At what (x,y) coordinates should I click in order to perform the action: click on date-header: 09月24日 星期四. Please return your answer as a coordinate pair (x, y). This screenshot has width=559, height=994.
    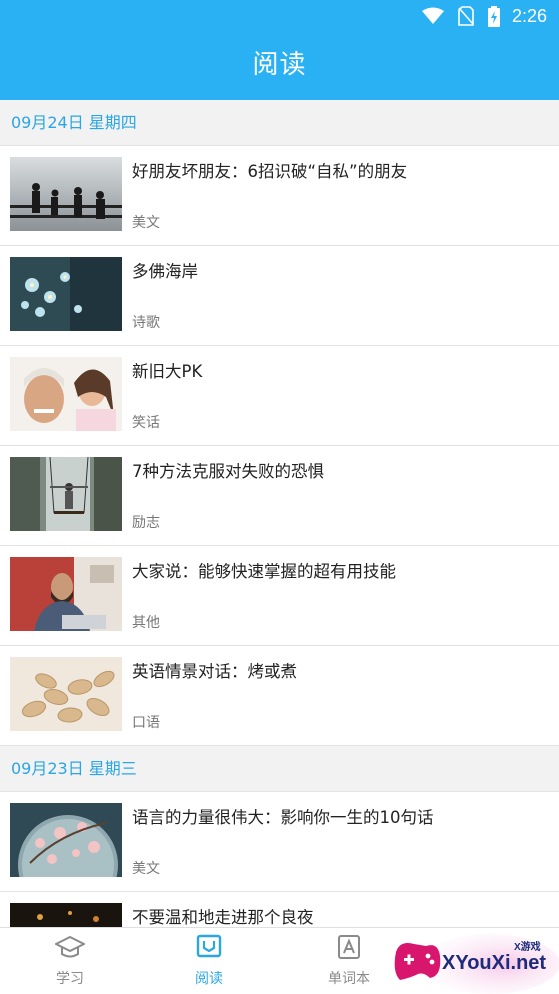
    Looking at the image, I should click on (279, 123).